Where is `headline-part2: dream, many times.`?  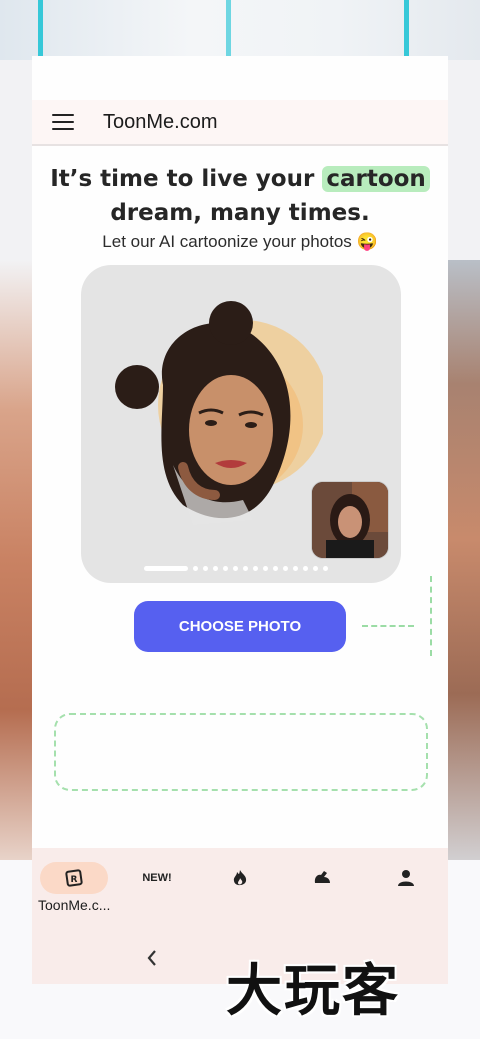
headline-part2: dream, many times. is located at coordinates (240, 213).